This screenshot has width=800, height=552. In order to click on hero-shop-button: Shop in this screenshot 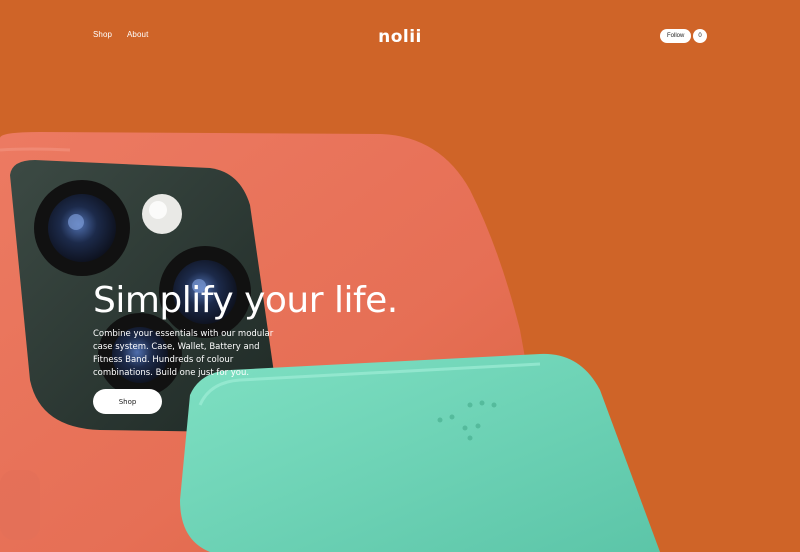, I will do `click(127, 401)`.